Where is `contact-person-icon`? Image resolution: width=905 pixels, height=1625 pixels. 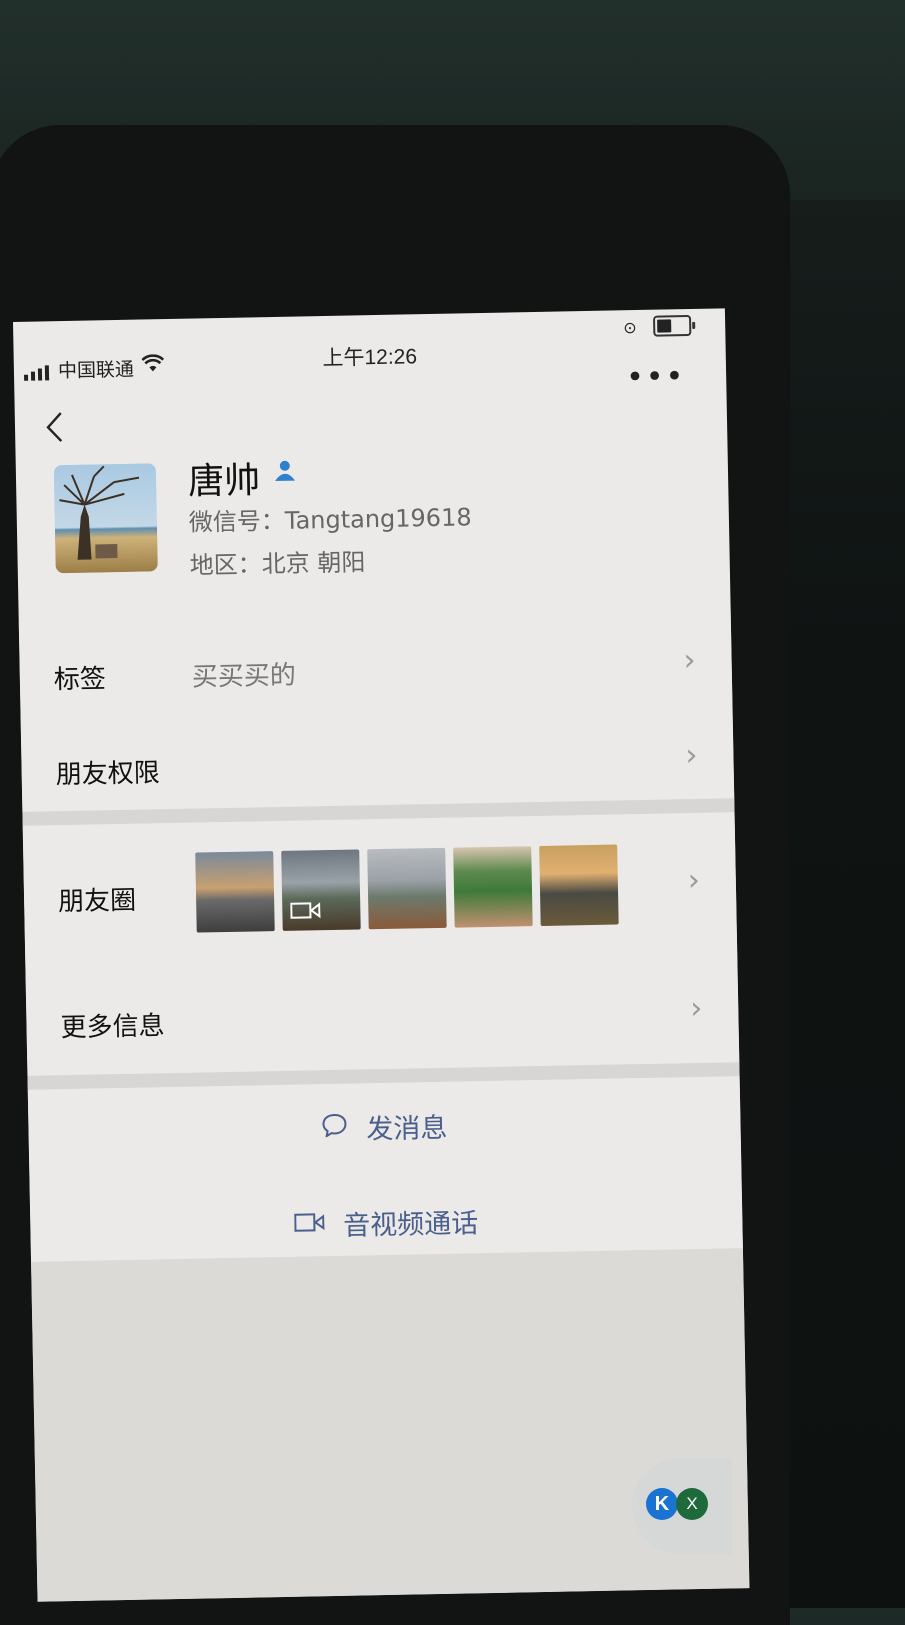
contact-person-icon is located at coordinates (285, 474).